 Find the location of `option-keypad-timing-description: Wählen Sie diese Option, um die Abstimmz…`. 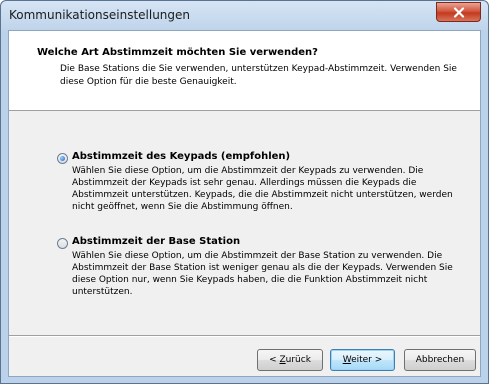

option-keypad-timing-description: Wählen Sie diese Option, um die Abstimmz… is located at coordinates (262, 189).